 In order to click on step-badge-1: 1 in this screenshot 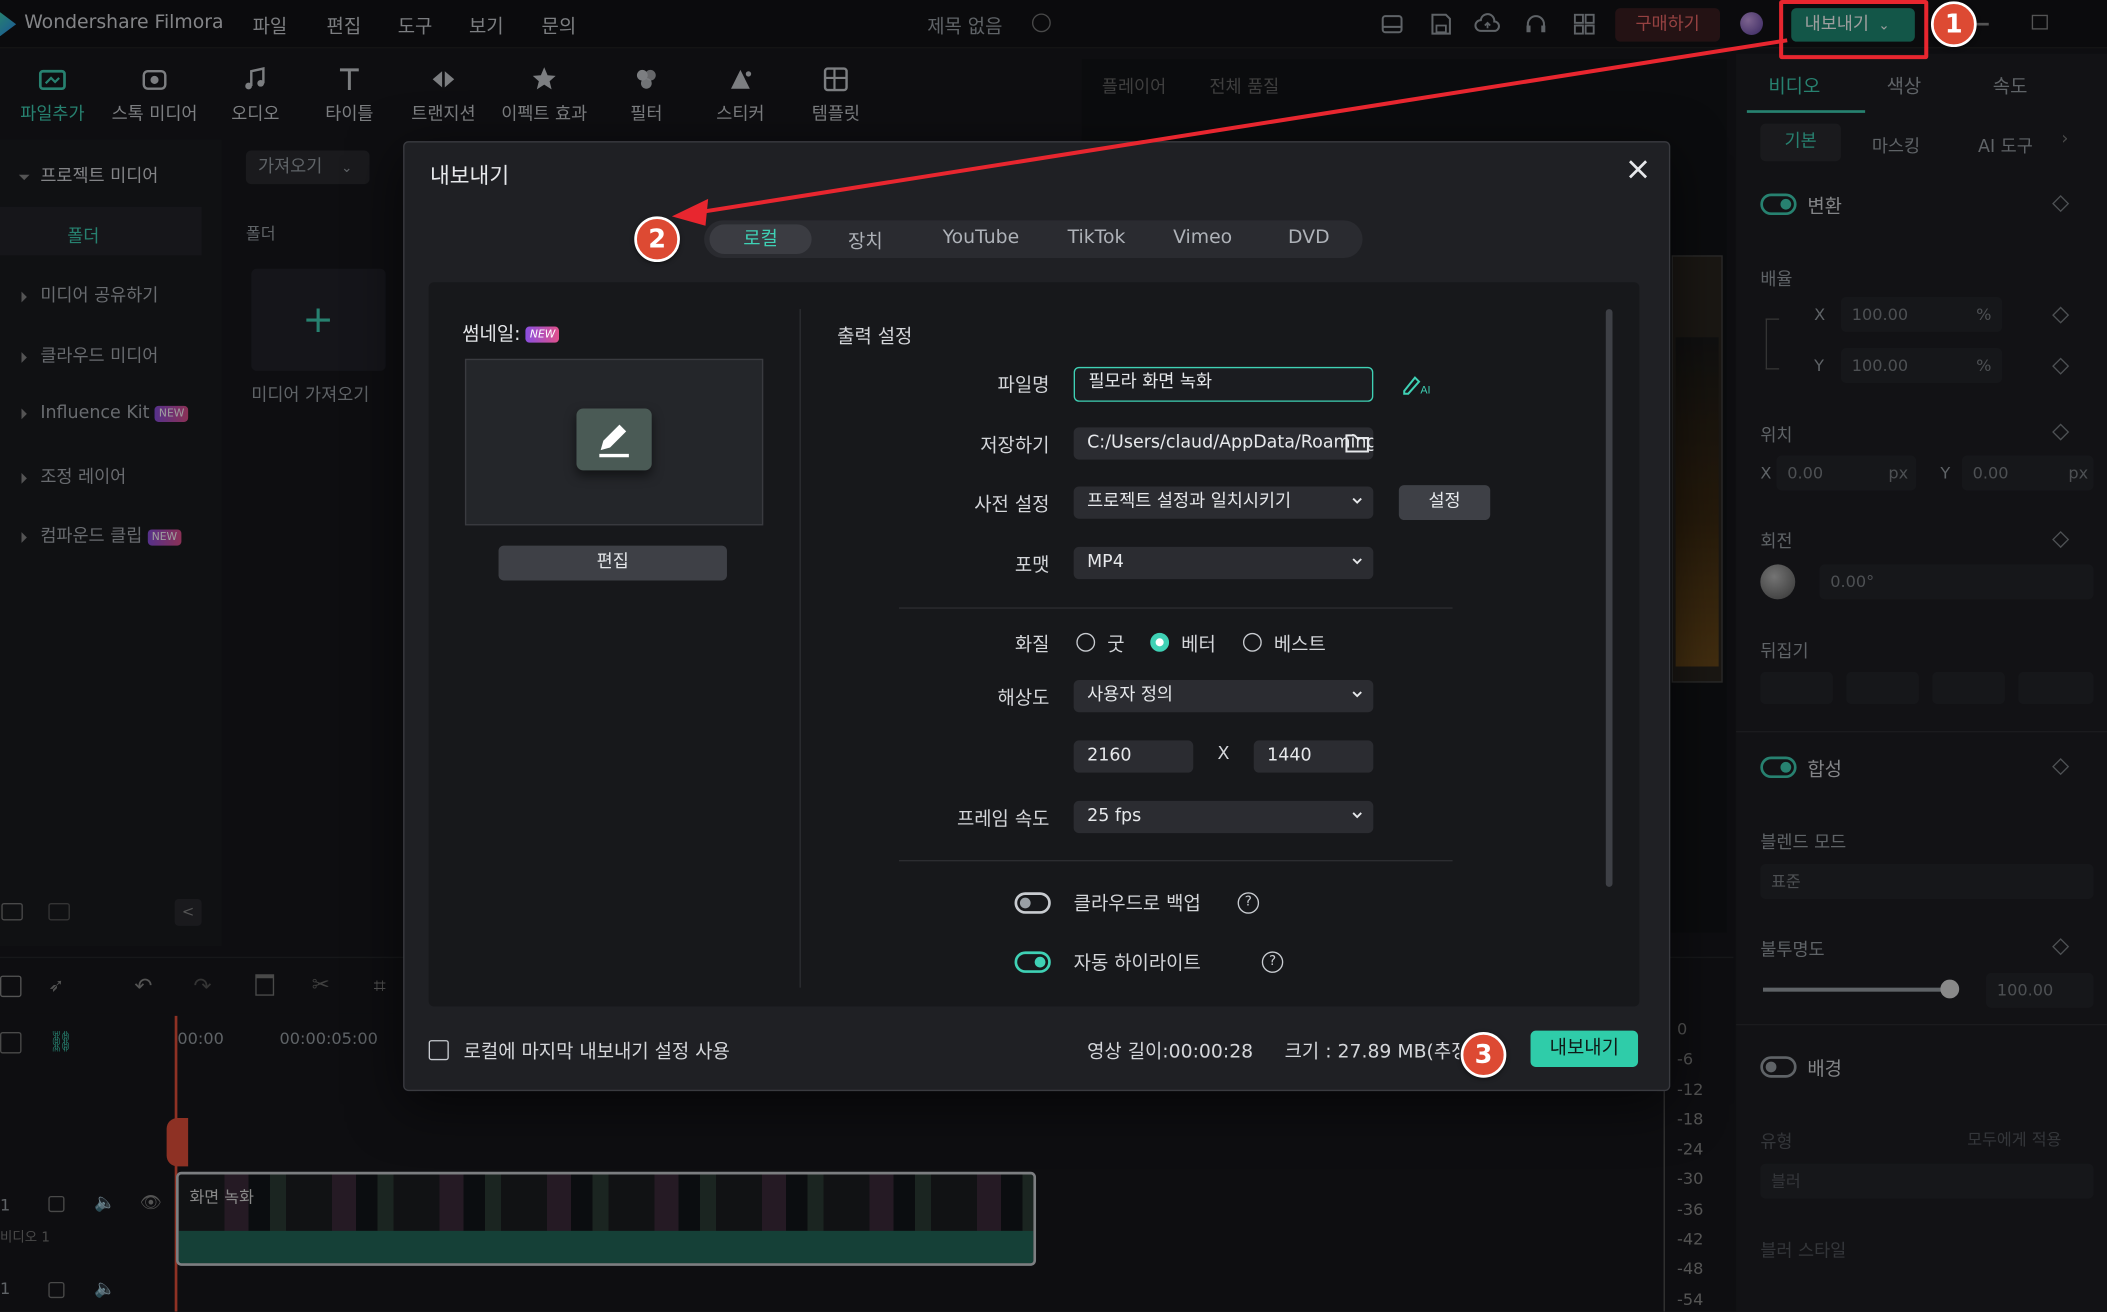, I will do `click(1953, 24)`.